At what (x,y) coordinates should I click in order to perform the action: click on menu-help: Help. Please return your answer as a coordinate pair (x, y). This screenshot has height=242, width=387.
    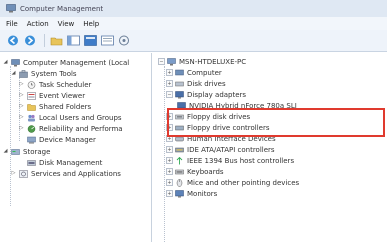
    Looking at the image, I should click on (91, 24).